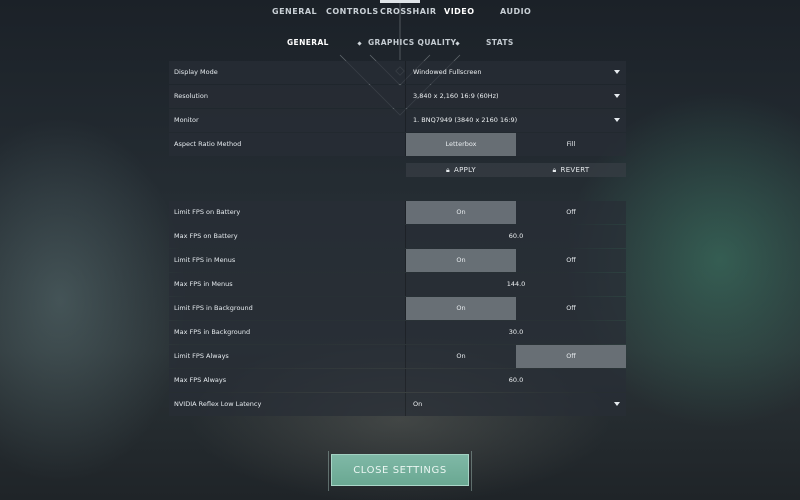 The height and width of the screenshot is (500, 800). What do you see at coordinates (571, 260) in the screenshot?
I see `limit-fps-menus-off: Off` at bounding box center [571, 260].